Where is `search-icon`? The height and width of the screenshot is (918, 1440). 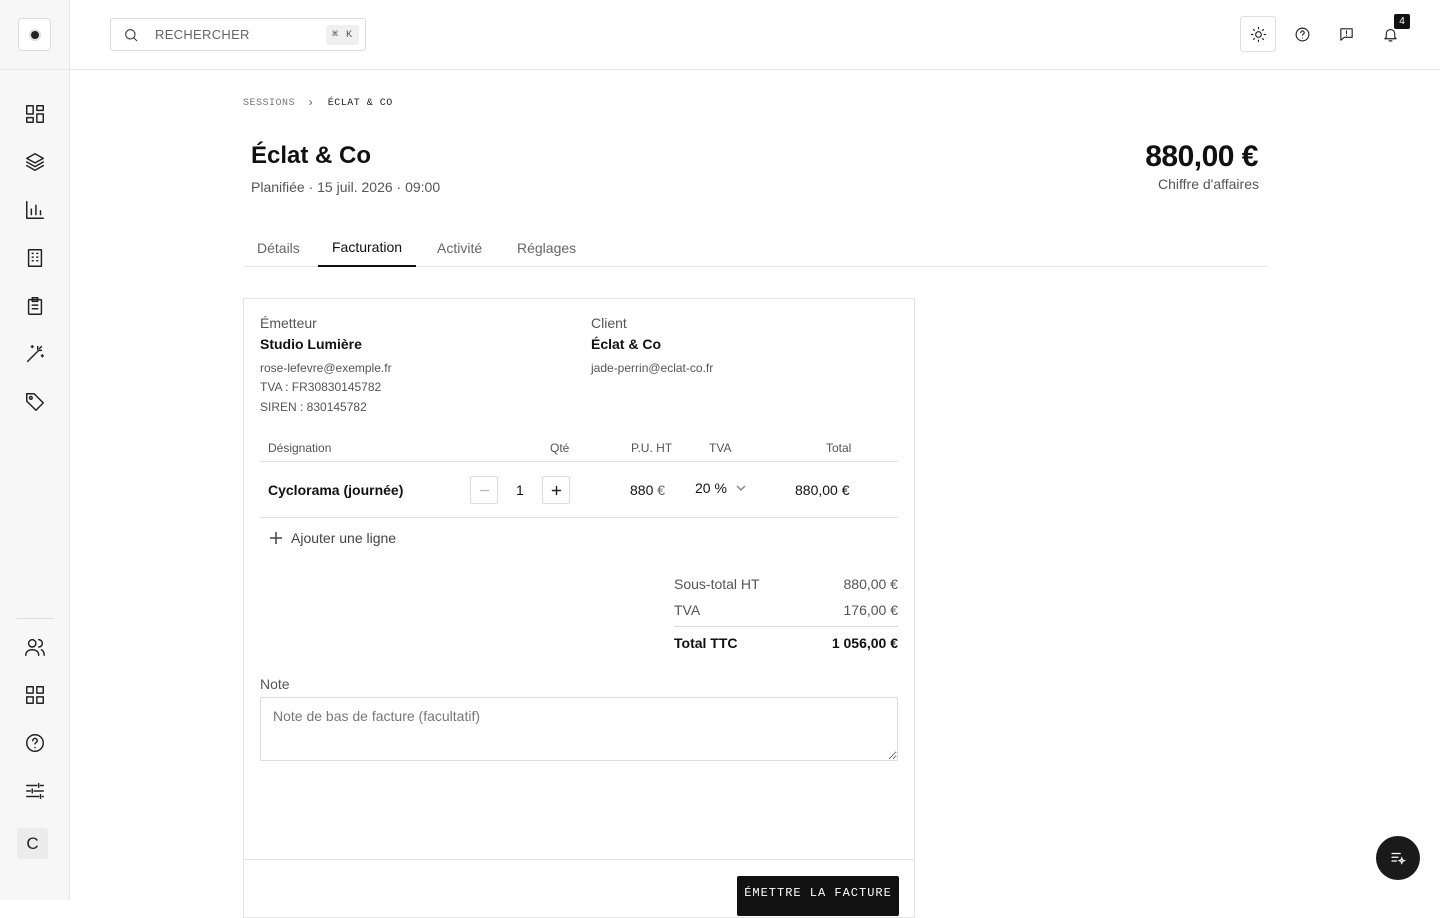
search-icon is located at coordinates (131, 35).